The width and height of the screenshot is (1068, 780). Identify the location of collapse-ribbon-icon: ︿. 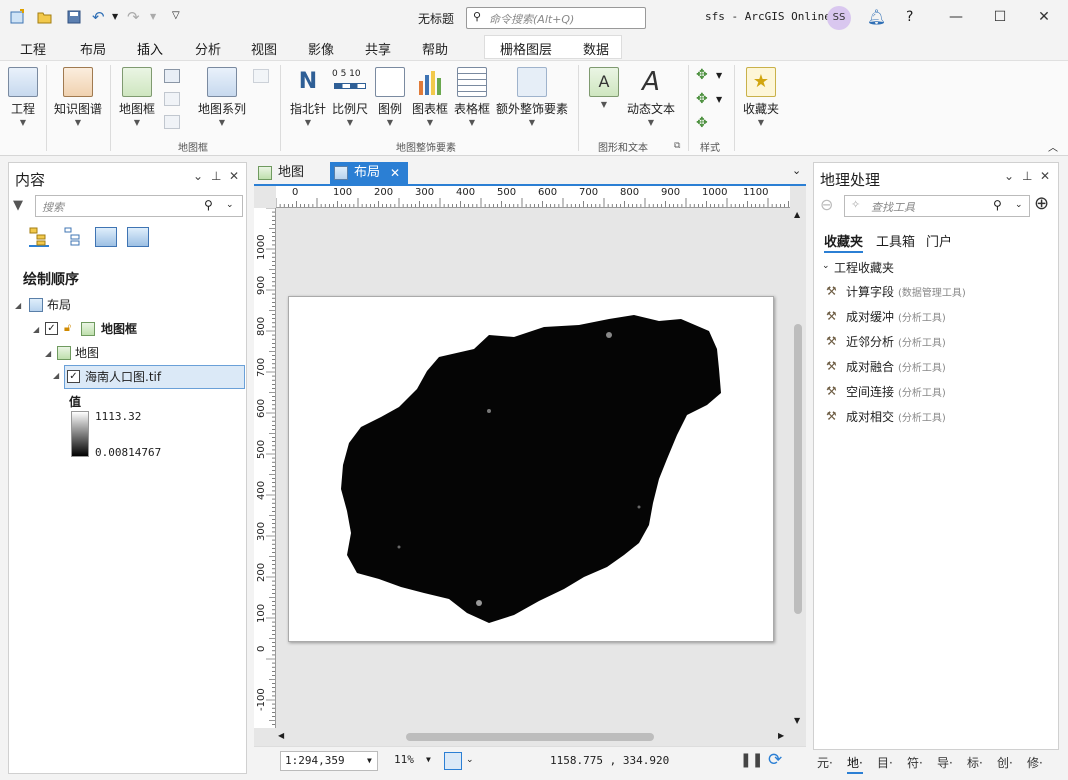
(1053, 146).